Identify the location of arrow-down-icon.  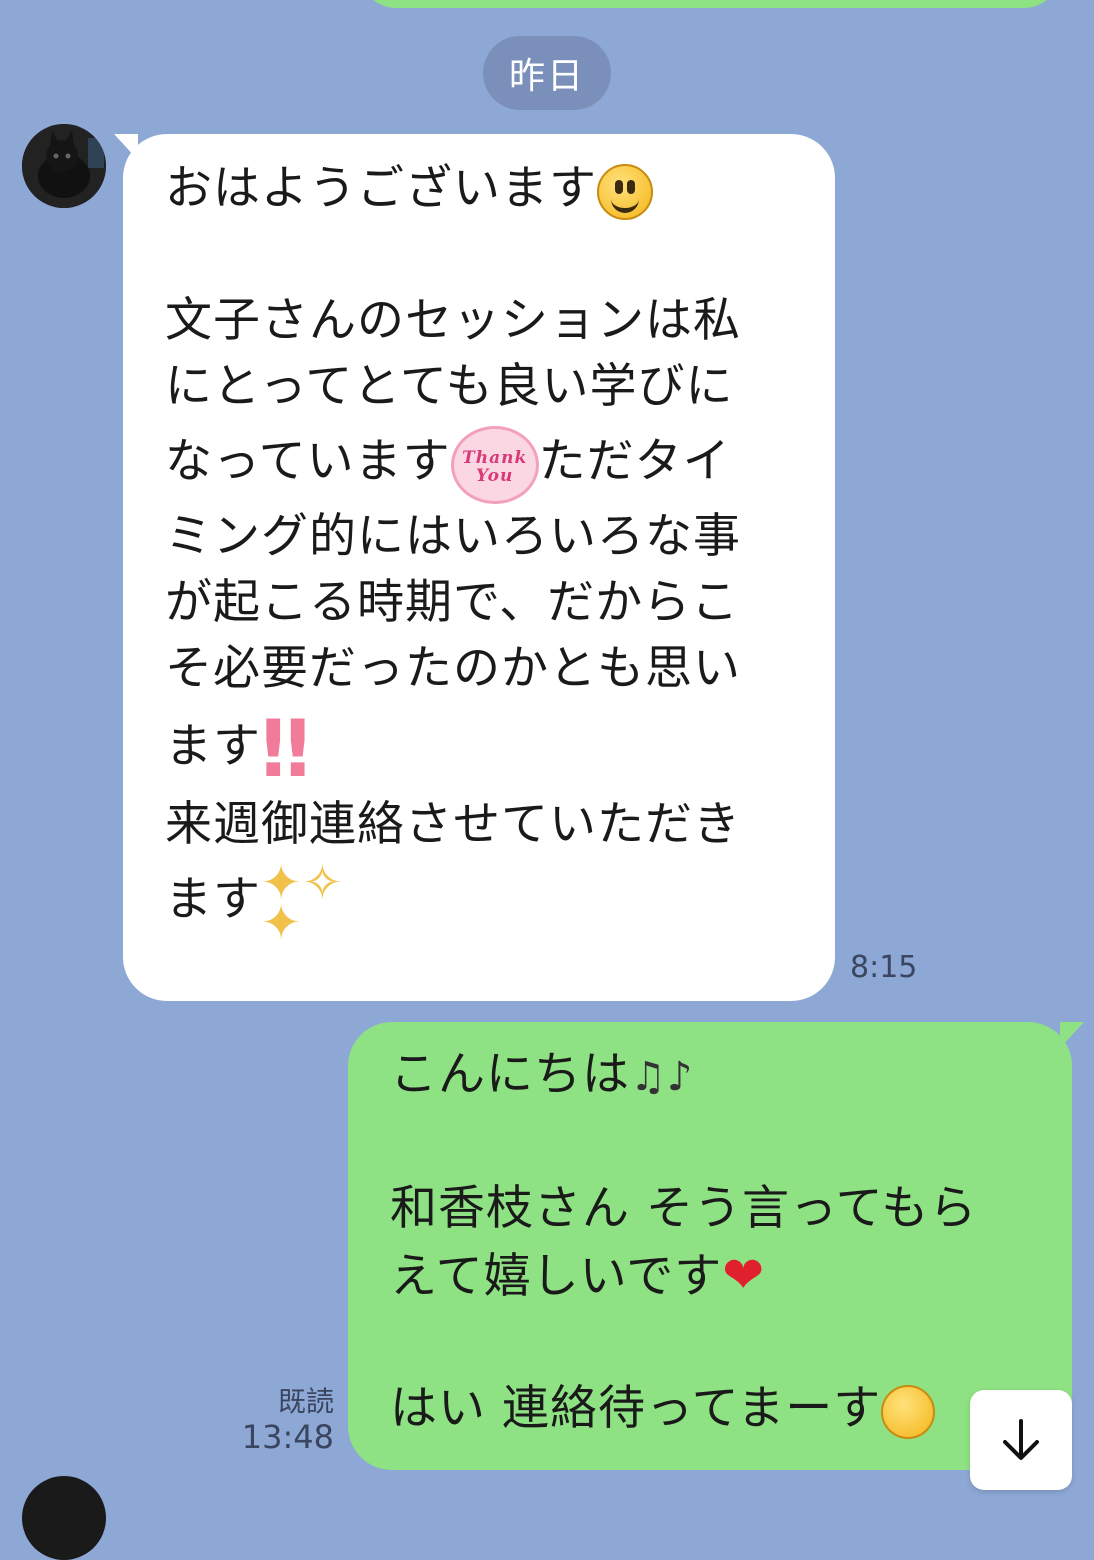
(1021, 1439).